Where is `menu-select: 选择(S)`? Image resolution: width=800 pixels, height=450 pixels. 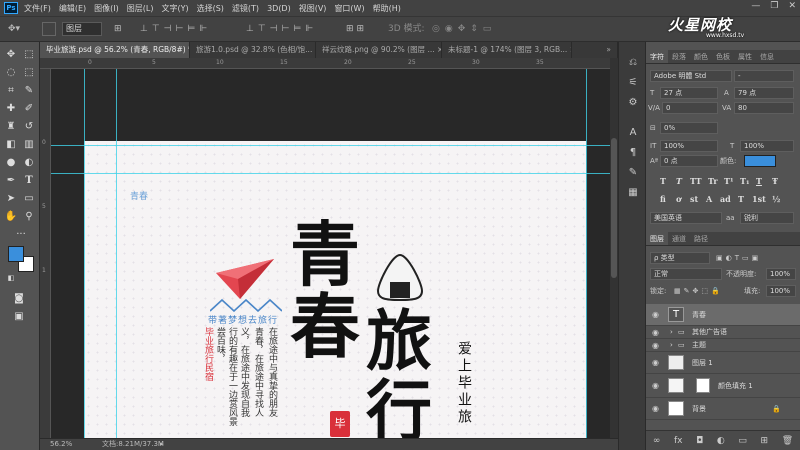 menu-select: 选择(S) is located at coordinates (210, 8).